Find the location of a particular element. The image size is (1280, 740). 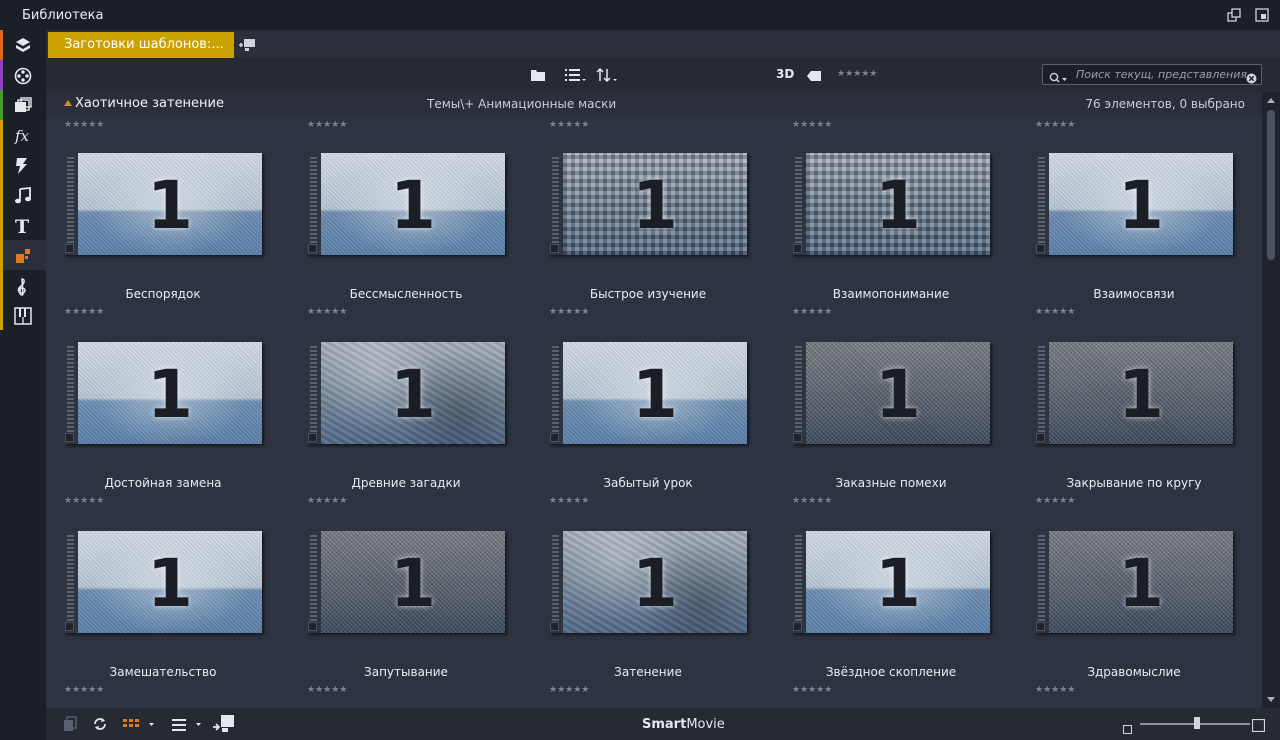

vertical-scrollbar is located at coordinates (1271, 400).